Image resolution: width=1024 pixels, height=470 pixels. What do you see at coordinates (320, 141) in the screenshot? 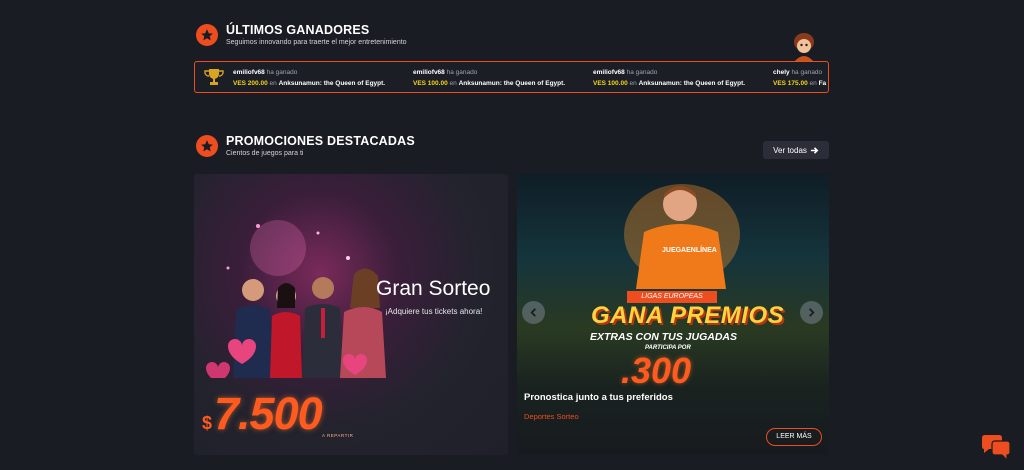
I see `promos-title: PROMOCIONES DESTACADAS` at bounding box center [320, 141].